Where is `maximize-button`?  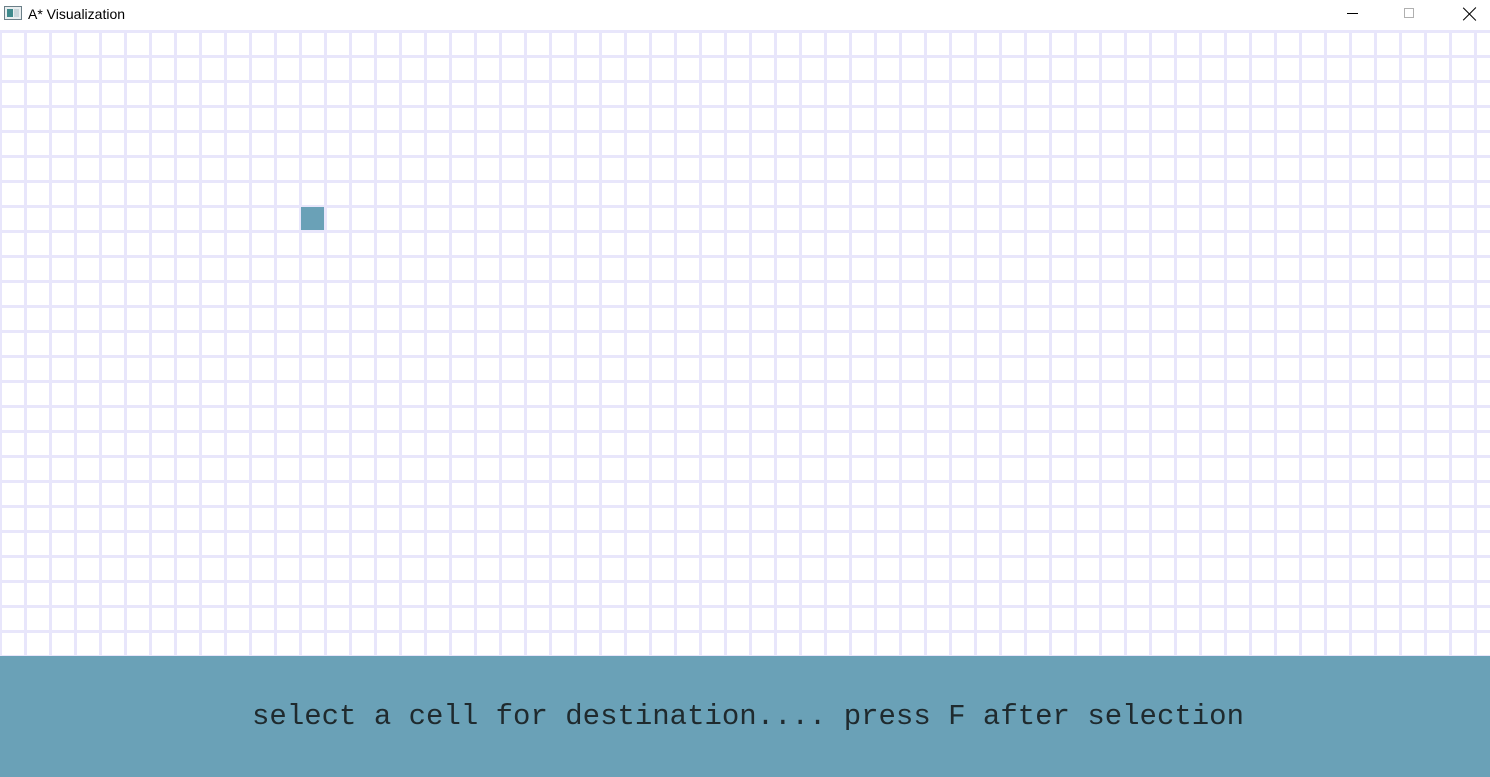
maximize-button is located at coordinates (1410, 15).